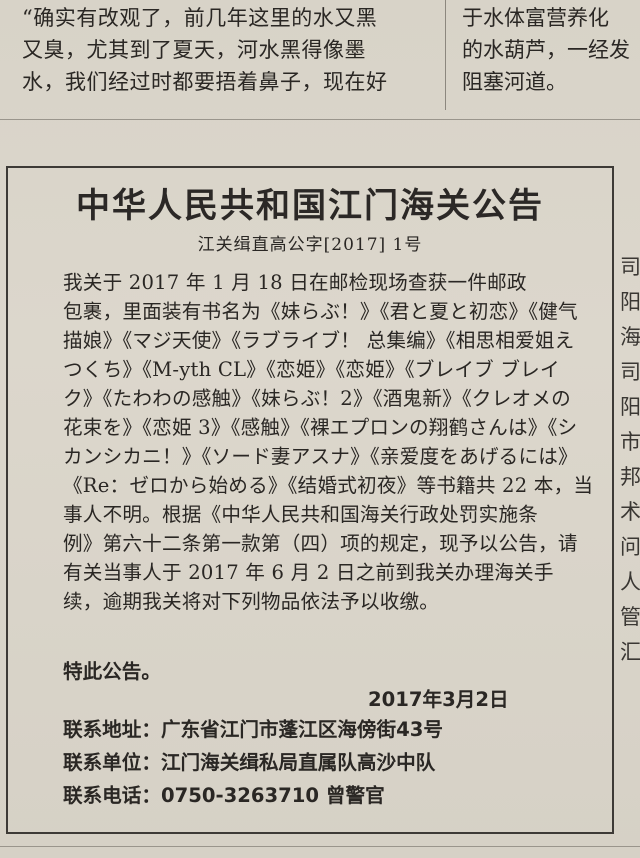 This screenshot has height=858, width=640. Describe the element at coordinates (445, 55) in the screenshot. I see `column-divider` at that location.